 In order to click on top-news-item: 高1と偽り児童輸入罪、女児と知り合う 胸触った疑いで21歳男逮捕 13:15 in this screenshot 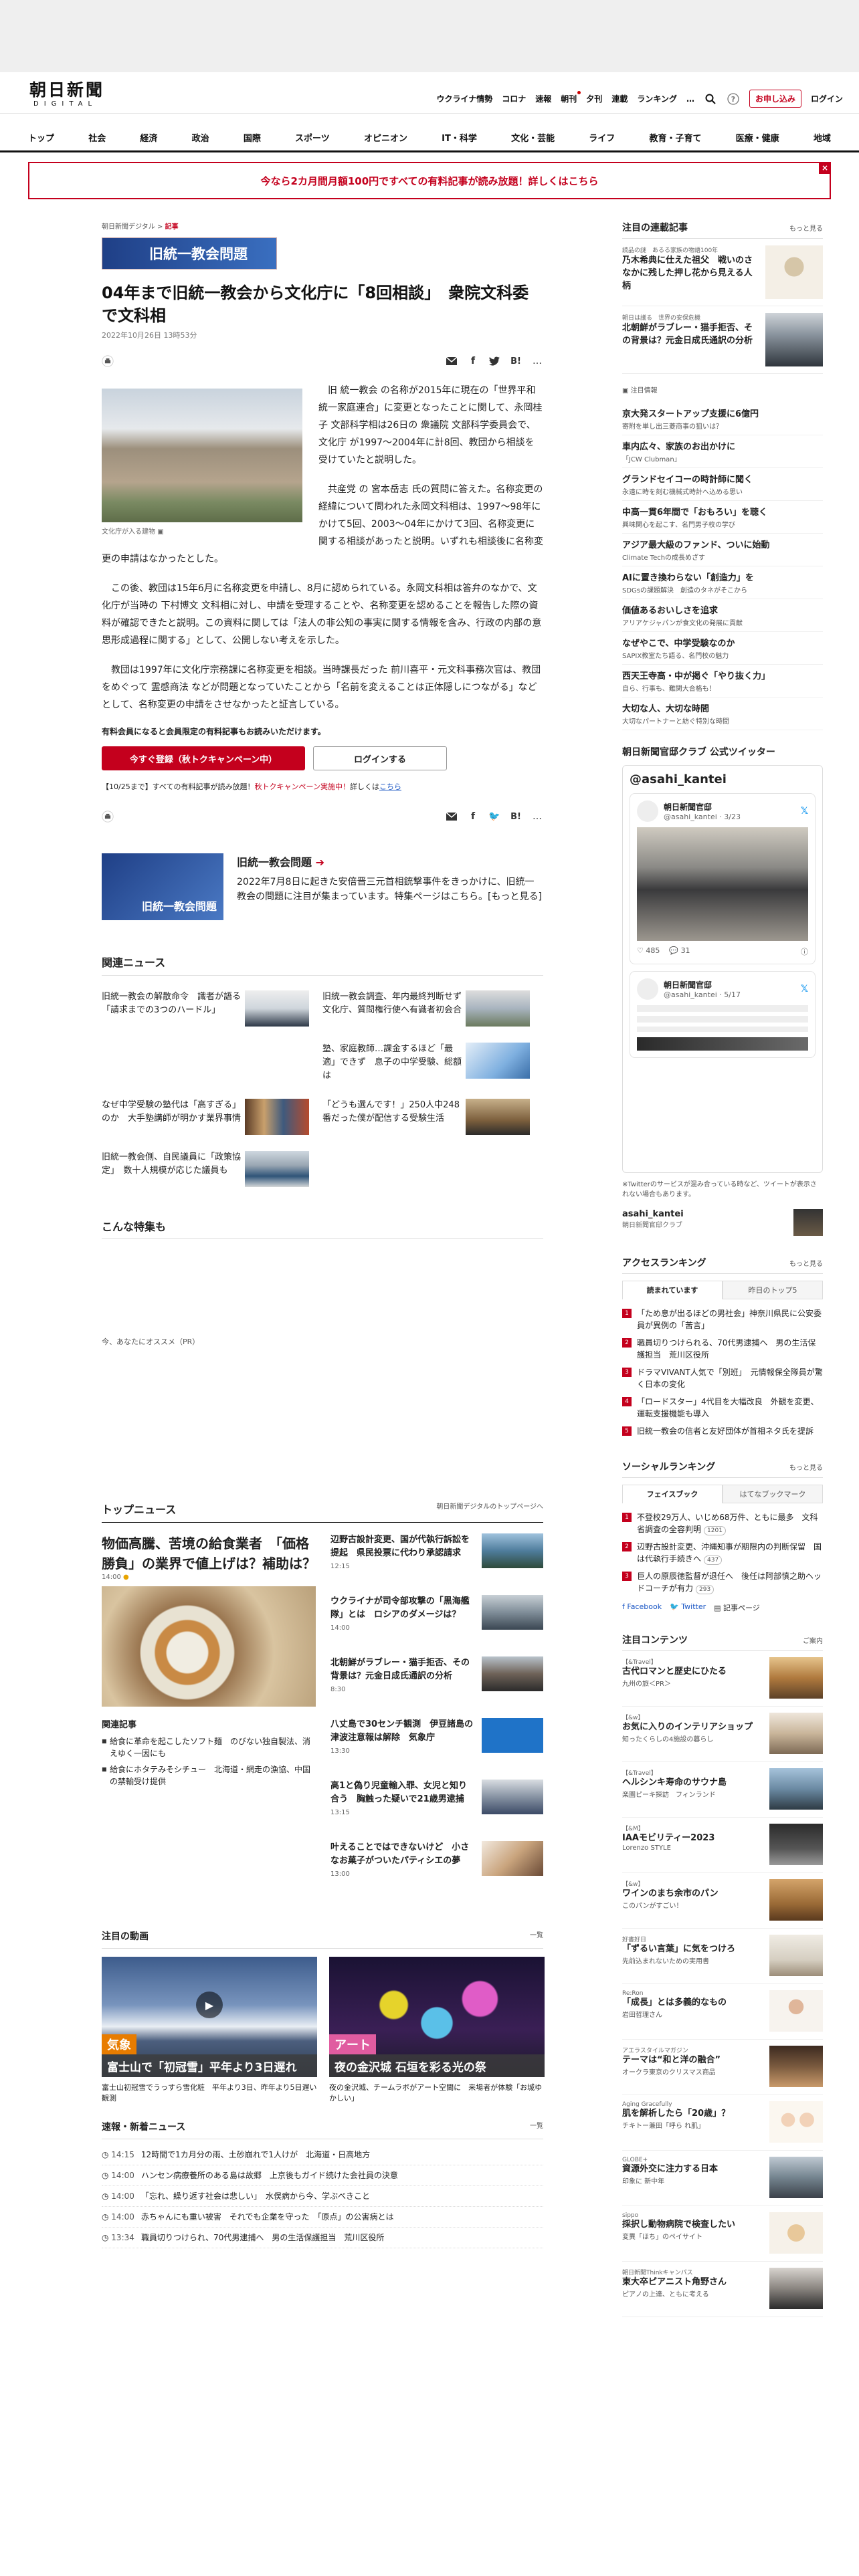, I will do `click(437, 1804)`.